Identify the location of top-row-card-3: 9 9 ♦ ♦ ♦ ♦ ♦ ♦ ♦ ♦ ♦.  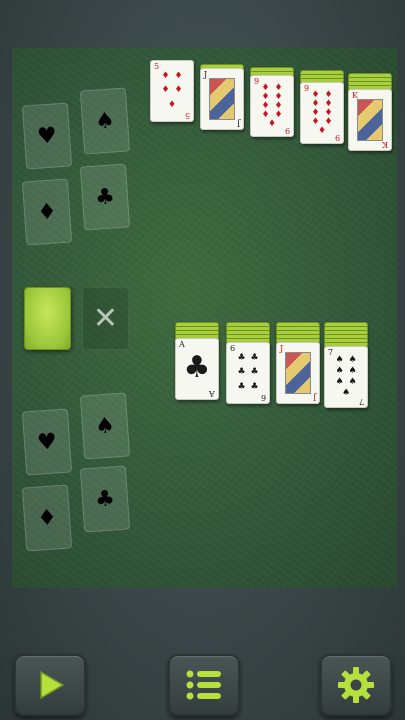
(322, 113).